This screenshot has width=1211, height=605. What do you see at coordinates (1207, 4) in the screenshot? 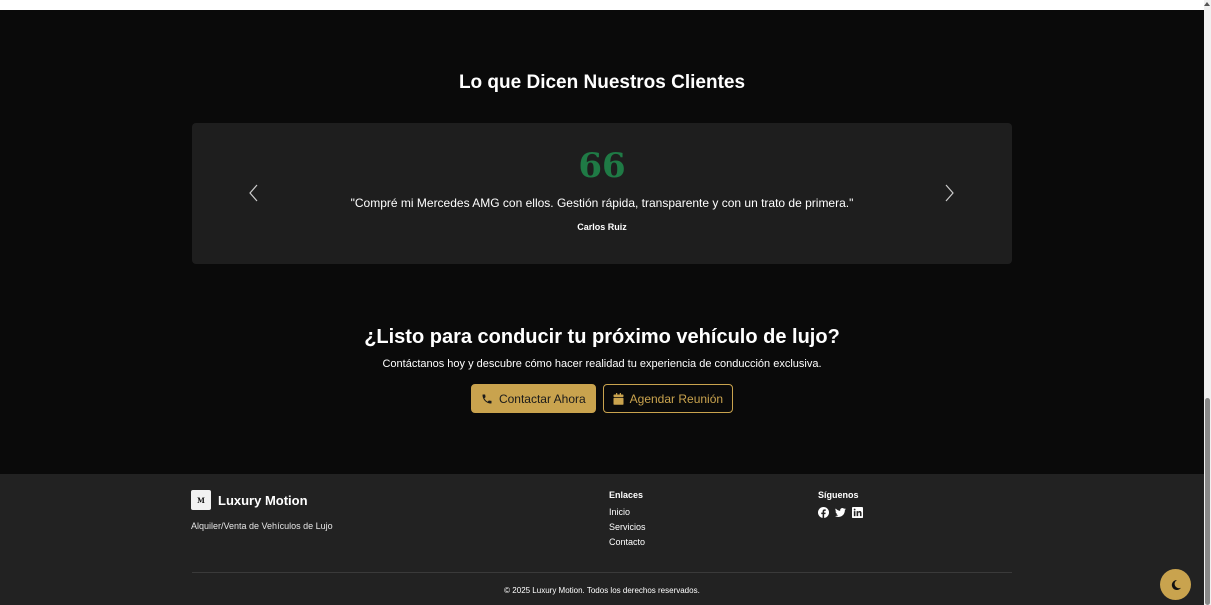
I see `scroll-up-icon` at bounding box center [1207, 4].